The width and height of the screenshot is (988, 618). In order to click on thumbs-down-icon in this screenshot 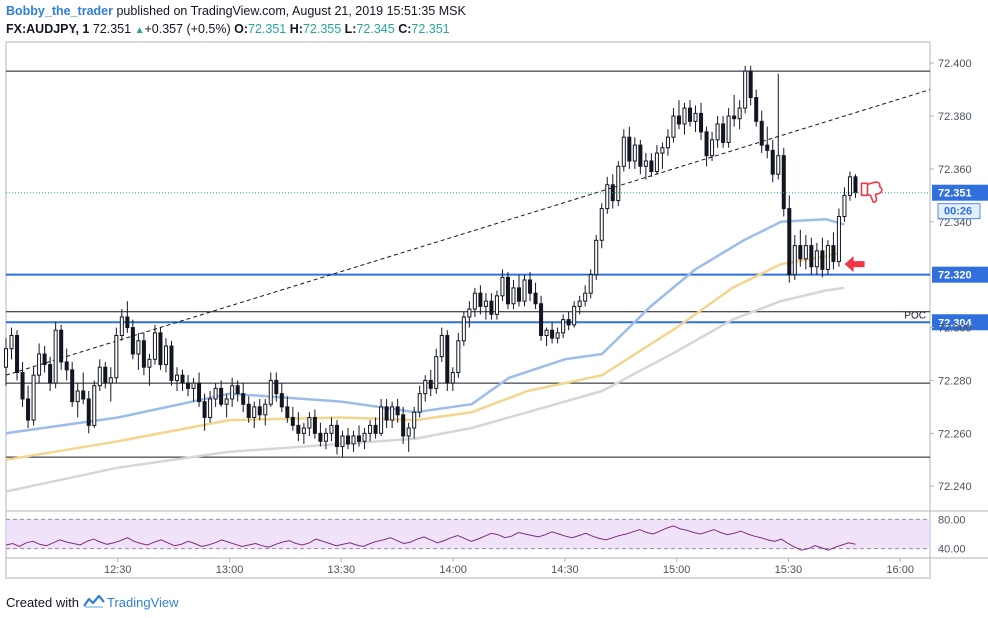, I will do `click(871, 192)`.